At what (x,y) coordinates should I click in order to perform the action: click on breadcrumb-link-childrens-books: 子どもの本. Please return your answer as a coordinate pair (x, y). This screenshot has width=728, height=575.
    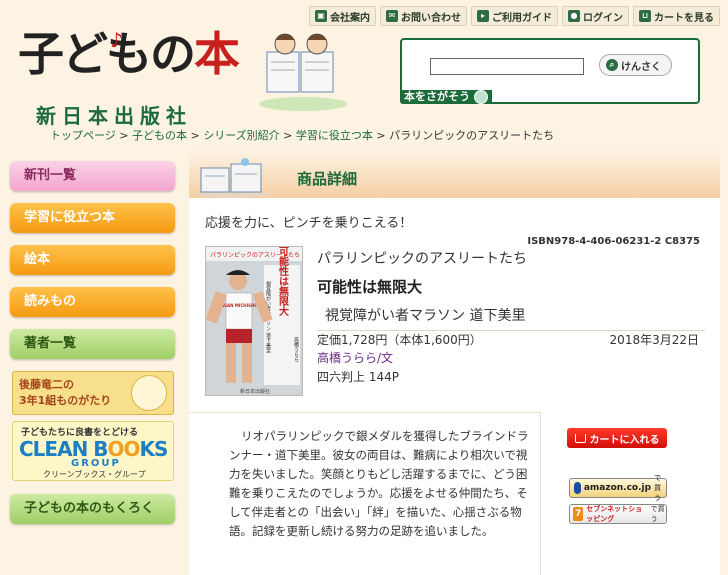
    Looking at the image, I should click on (159, 135).